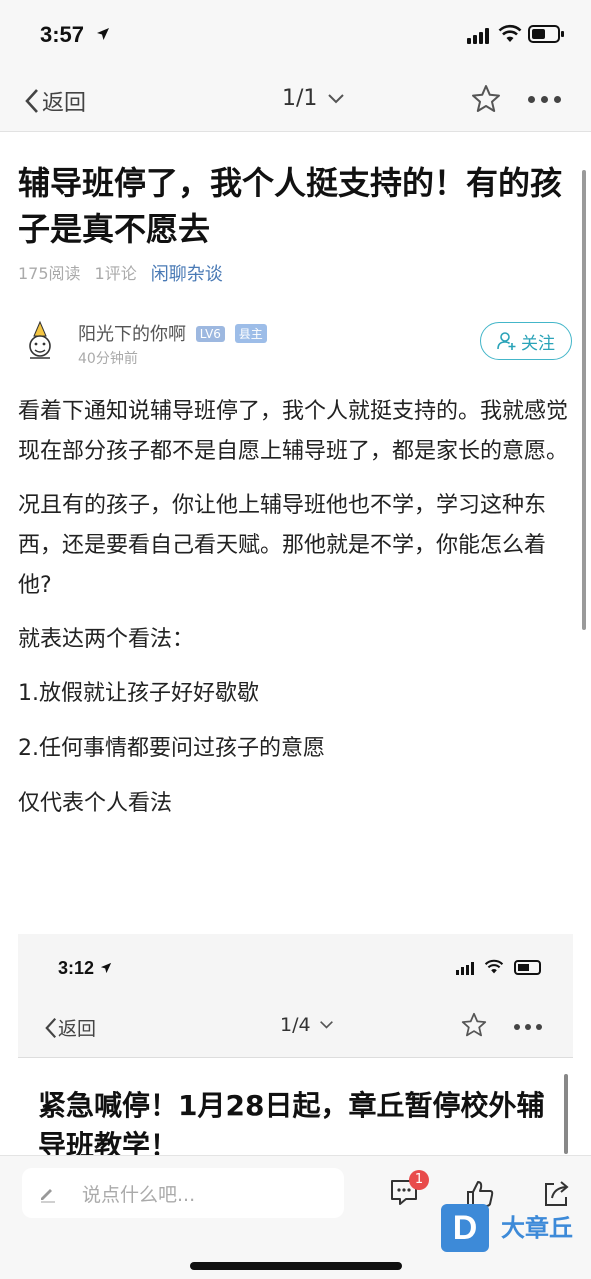  What do you see at coordinates (187, 273) in the screenshot?
I see `category-link: 闲聊杂谈` at bounding box center [187, 273].